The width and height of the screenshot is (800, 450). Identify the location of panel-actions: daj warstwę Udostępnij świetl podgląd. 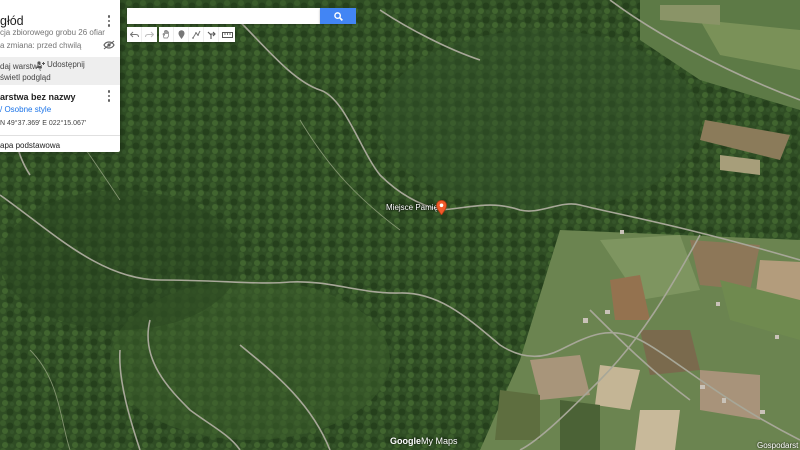
(60, 71).